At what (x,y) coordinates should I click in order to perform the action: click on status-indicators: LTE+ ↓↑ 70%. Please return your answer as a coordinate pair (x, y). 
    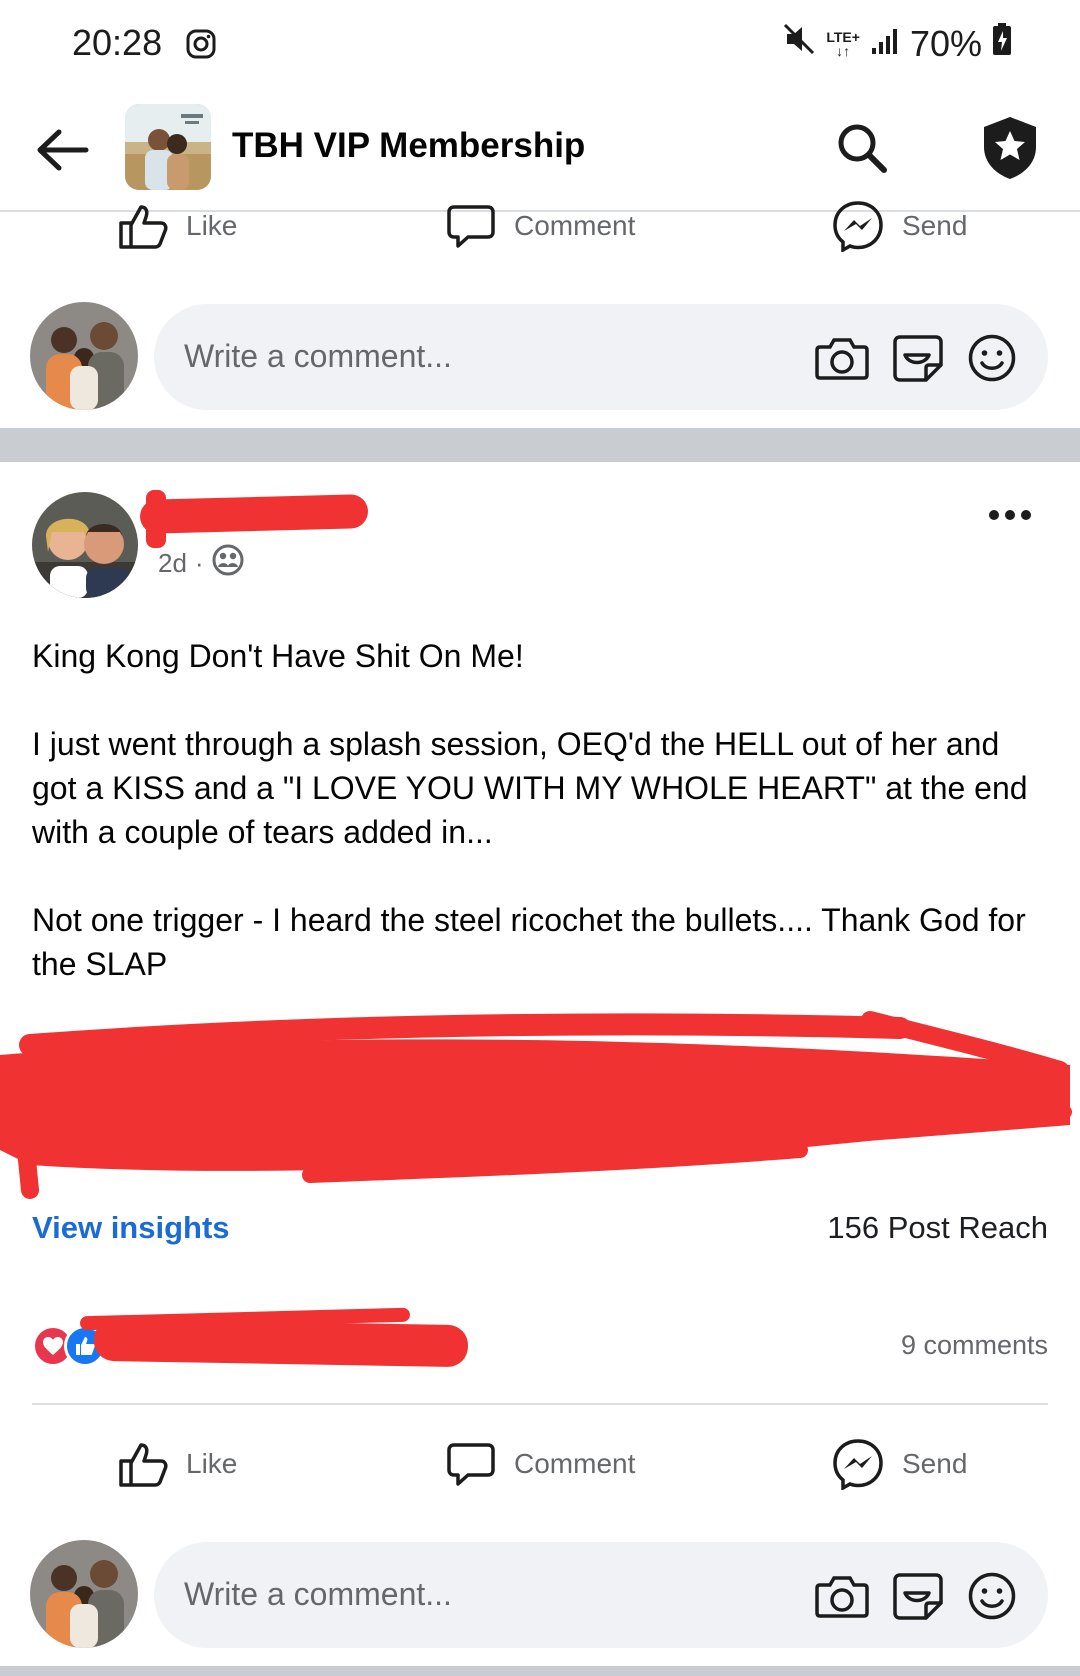
    Looking at the image, I should click on (897, 43).